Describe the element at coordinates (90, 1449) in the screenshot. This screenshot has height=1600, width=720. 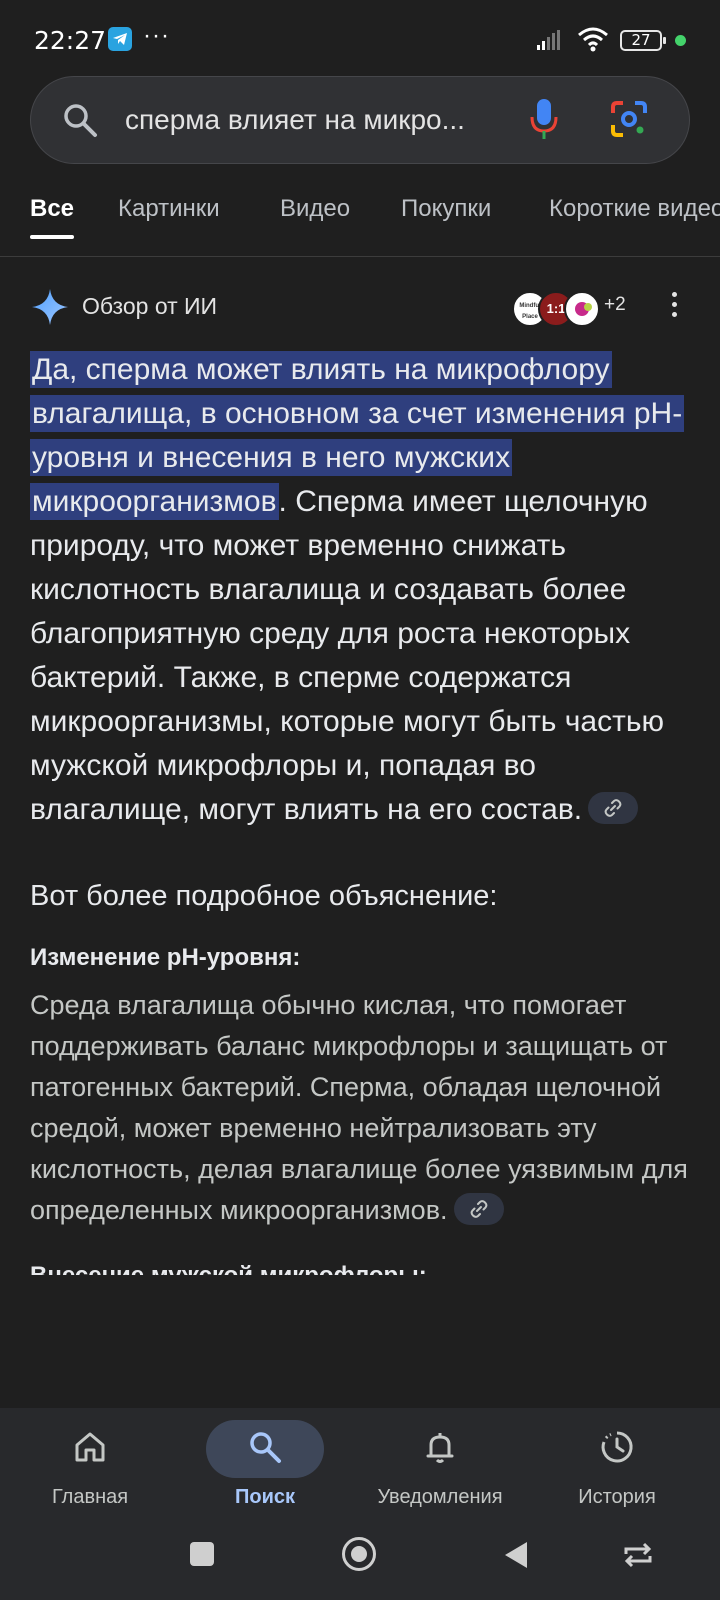
I see `home-icon` at that location.